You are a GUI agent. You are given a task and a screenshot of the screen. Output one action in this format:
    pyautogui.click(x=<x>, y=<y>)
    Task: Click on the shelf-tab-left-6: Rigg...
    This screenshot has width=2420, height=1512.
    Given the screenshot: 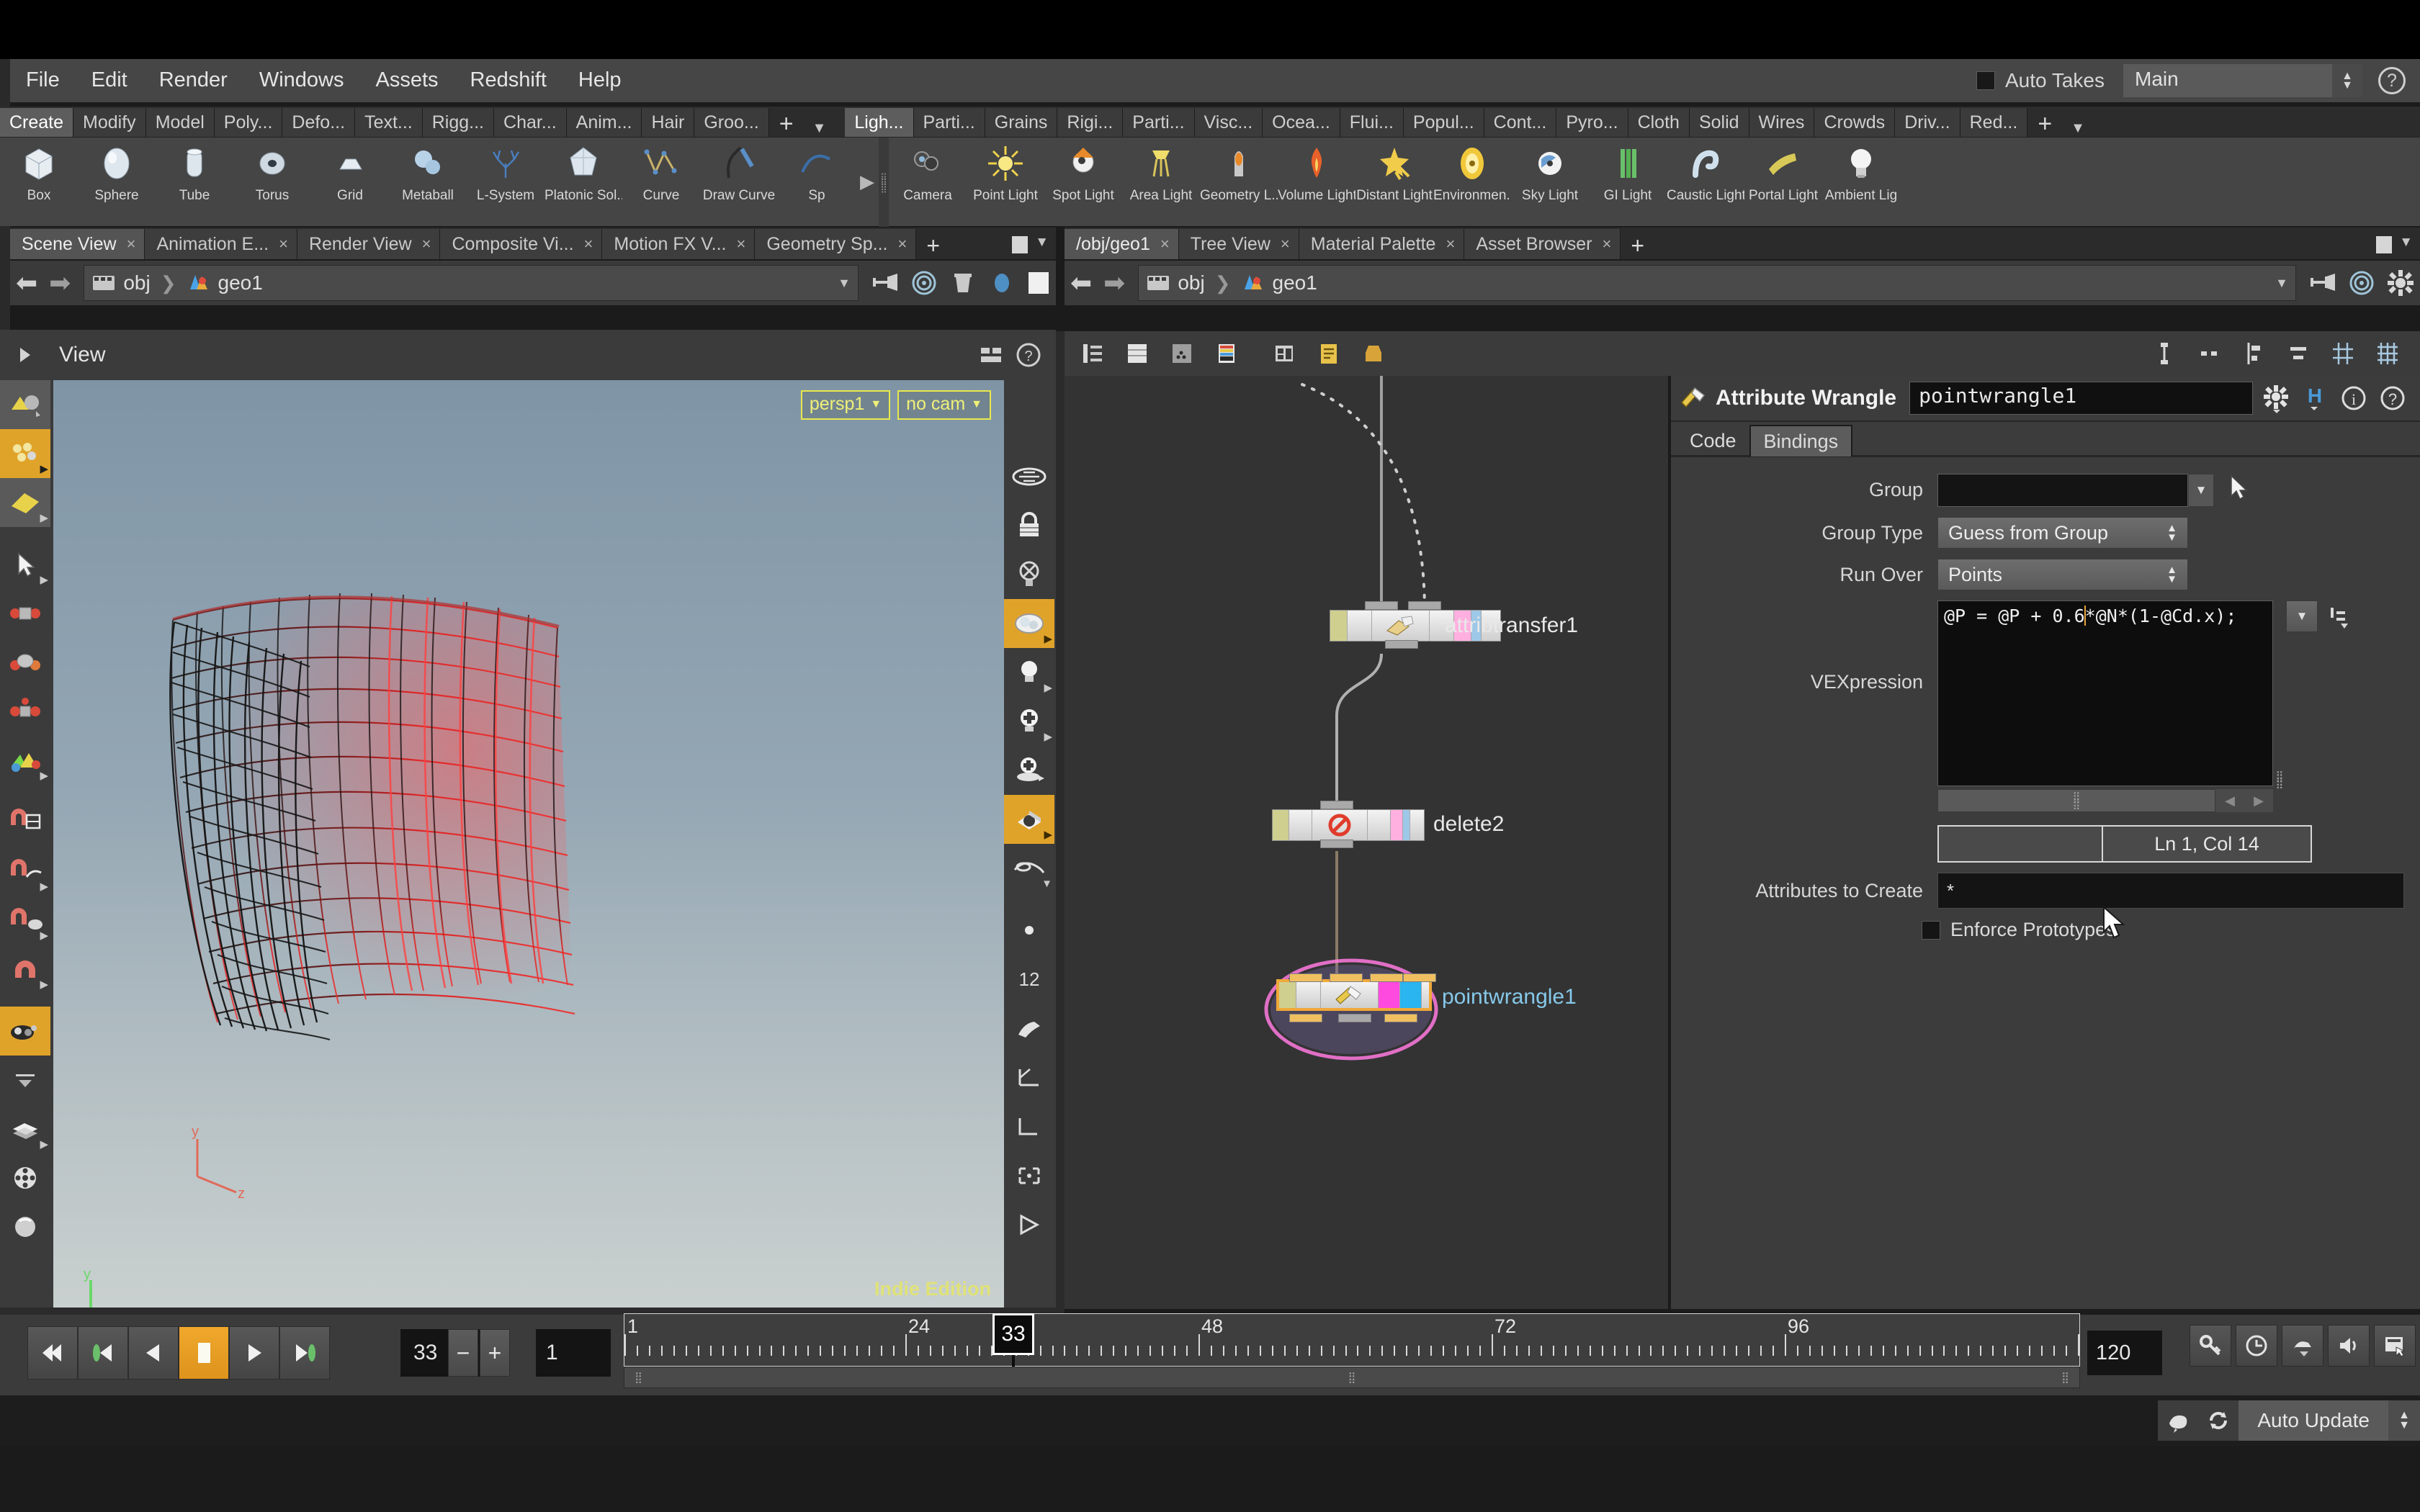 What is the action you would take?
    pyautogui.click(x=458, y=122)
    